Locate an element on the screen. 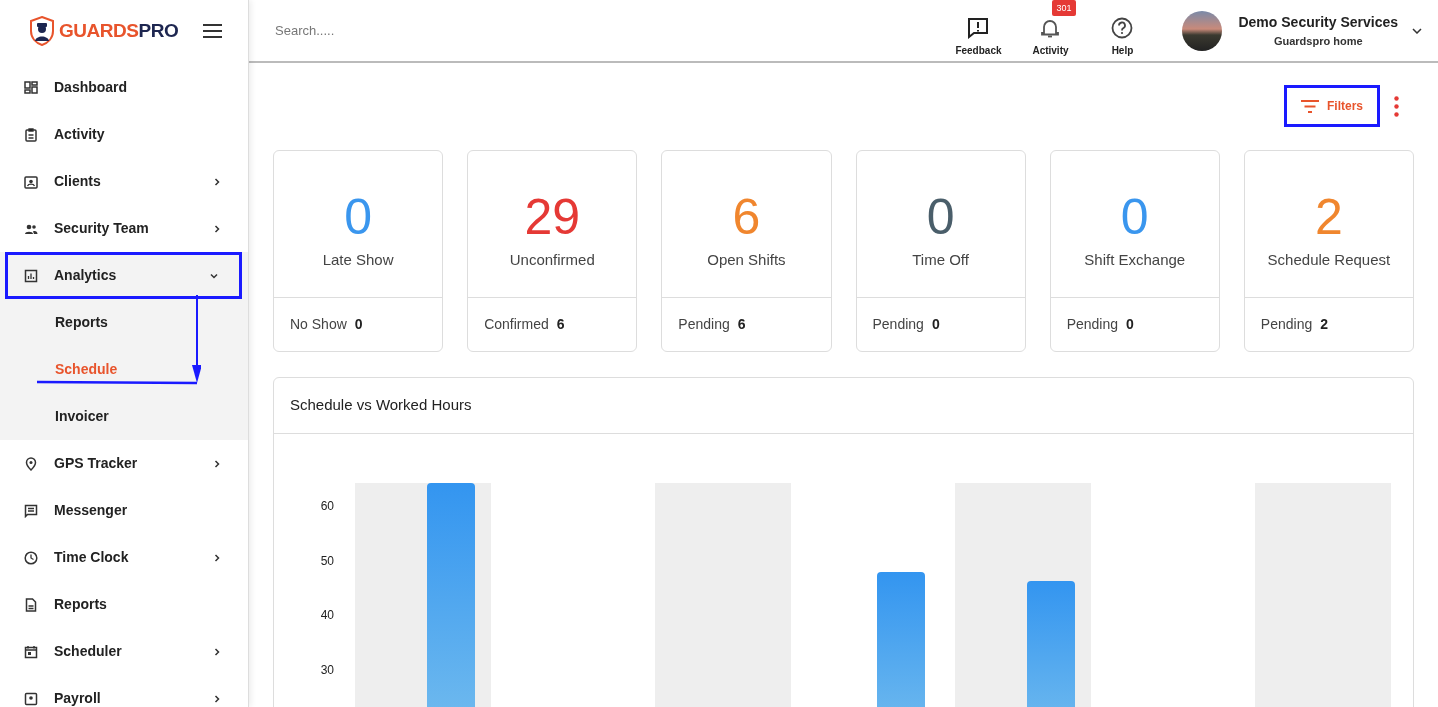 The width and height of the screenshot is (1438, 707). help-icon is located at coordinates (1122, 28).